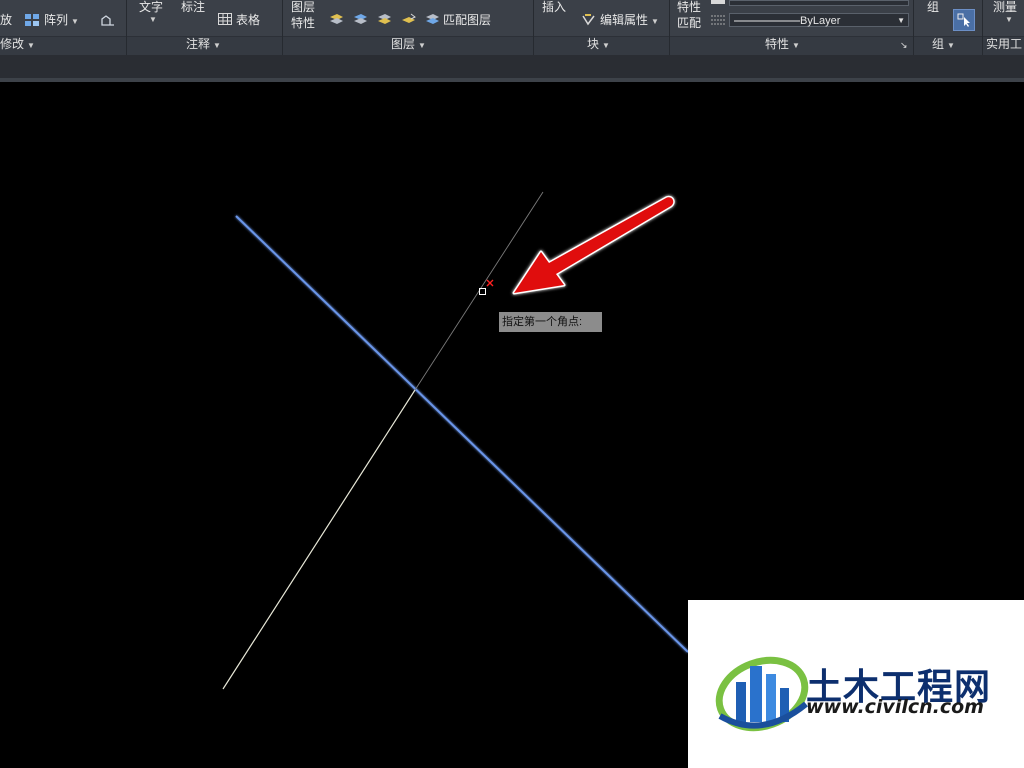  What do you see at coordinates (554, 7) in the screenshot?
I see `insert-button: 插入` at bounding box center [554, 7].